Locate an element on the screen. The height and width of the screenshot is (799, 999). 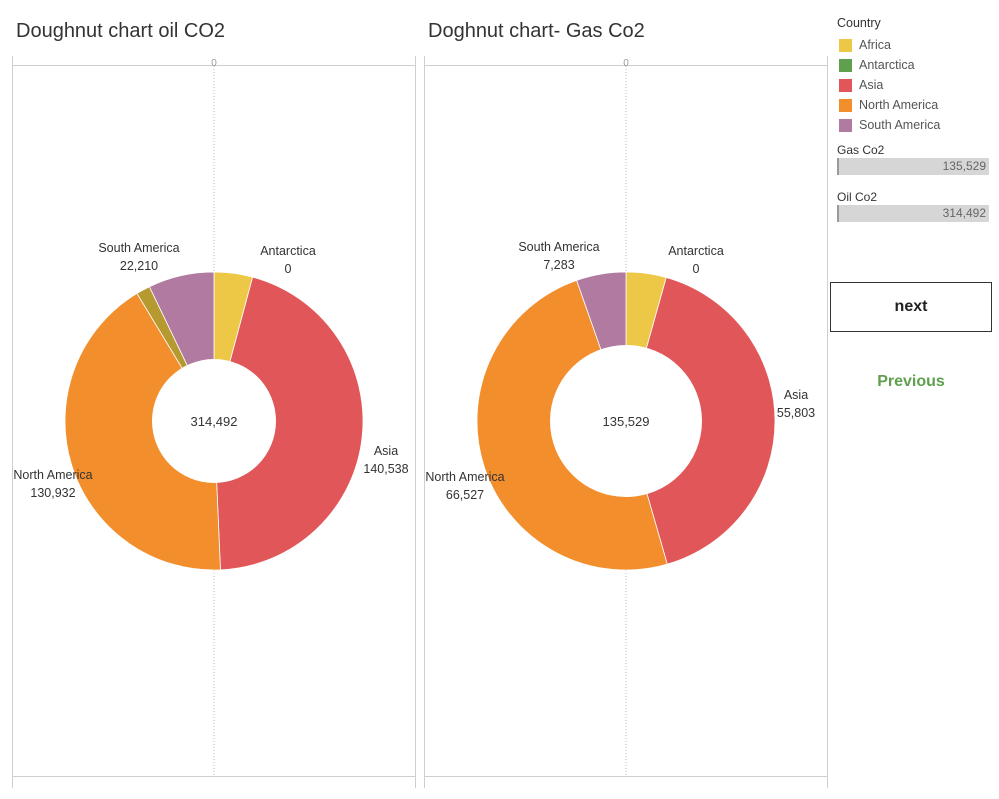
legend-item-north-america: North America is located at coordinates (914, 105).